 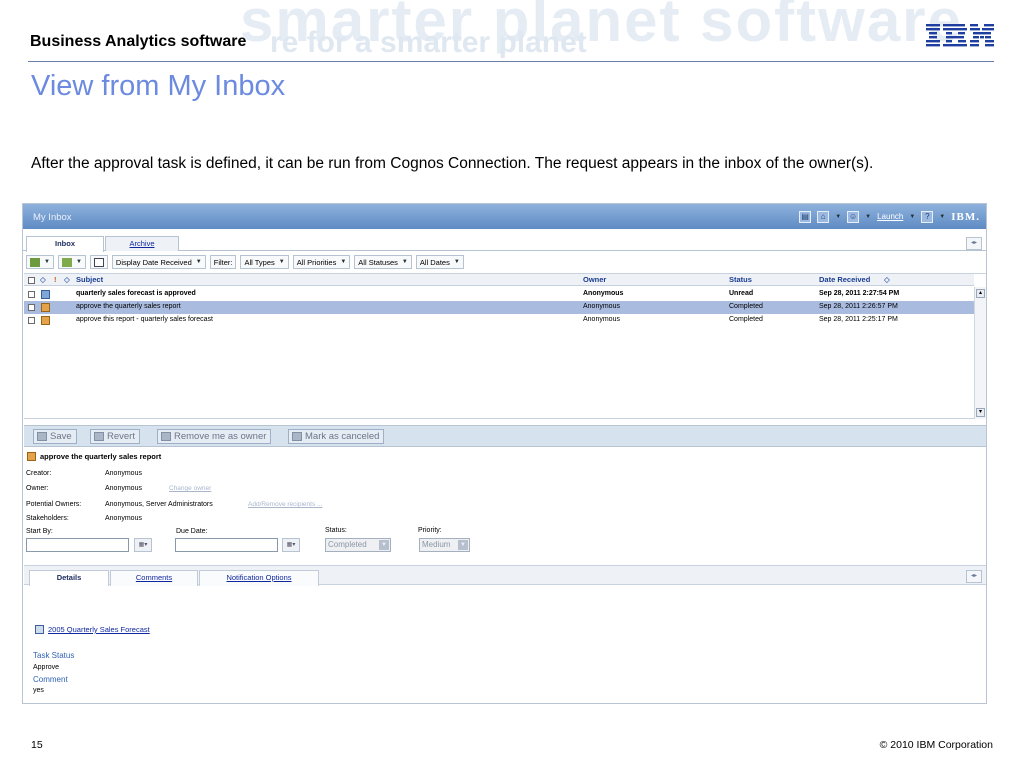 What do you see at coordinates (853, 216) in the screenshot?
I see `user-icon: ☺` at bounding box center [853, 216].